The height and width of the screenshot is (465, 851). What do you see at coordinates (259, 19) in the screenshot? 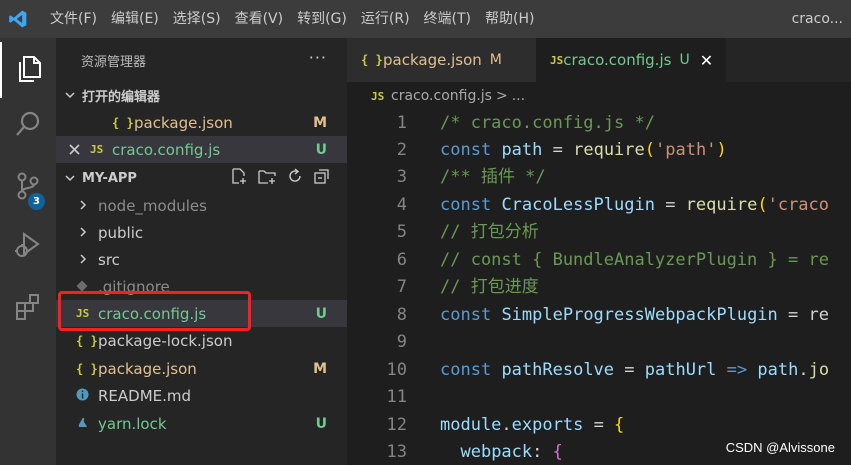
I see `menu-view: 查看(V)` at bounding box center [259, 19].